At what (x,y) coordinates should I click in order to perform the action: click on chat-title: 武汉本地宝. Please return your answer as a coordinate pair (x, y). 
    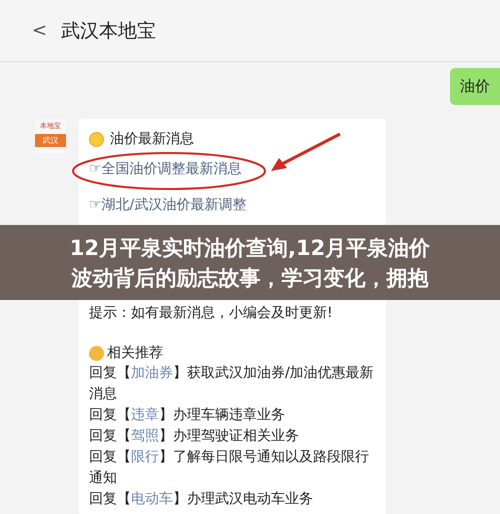
    Looking at the image, I should click on (108, 31).